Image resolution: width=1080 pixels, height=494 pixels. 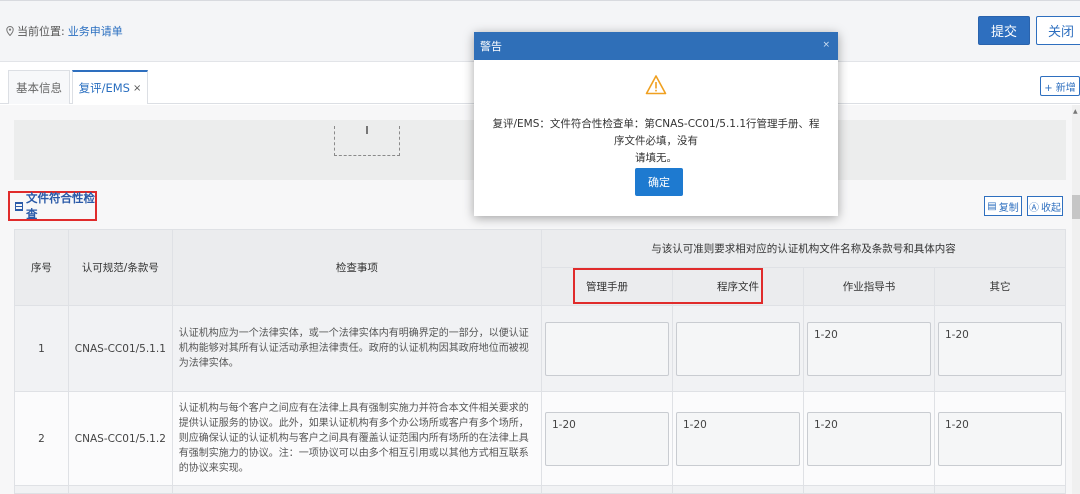 I want to click on section-title-label: 文件符合性检查, so click(x=60, y=206).